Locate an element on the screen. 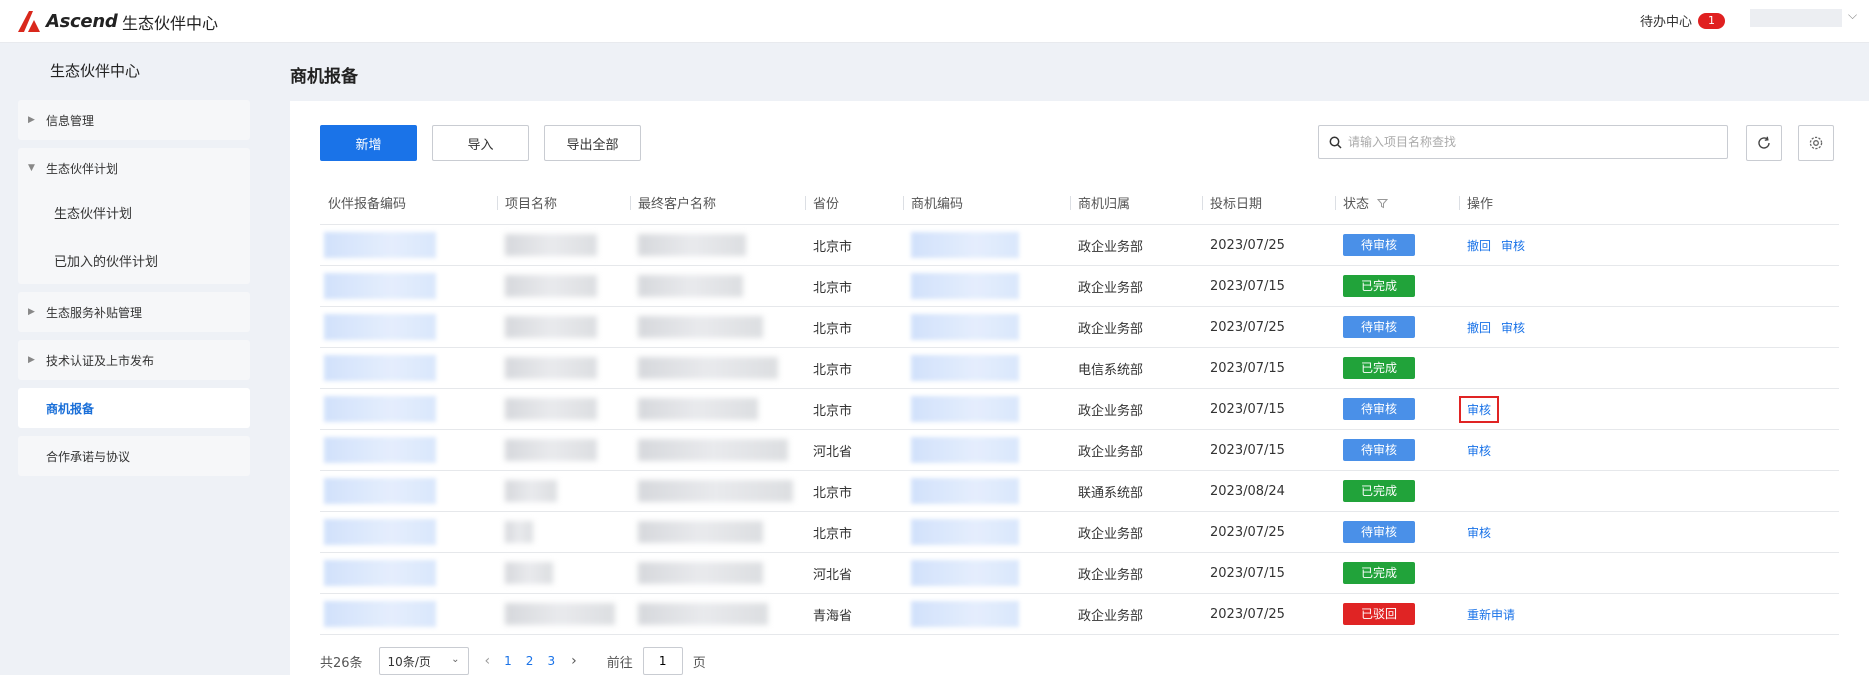  sidebar-item-agreements: 合作承诺与协议 is located at coordinates (134, 456).